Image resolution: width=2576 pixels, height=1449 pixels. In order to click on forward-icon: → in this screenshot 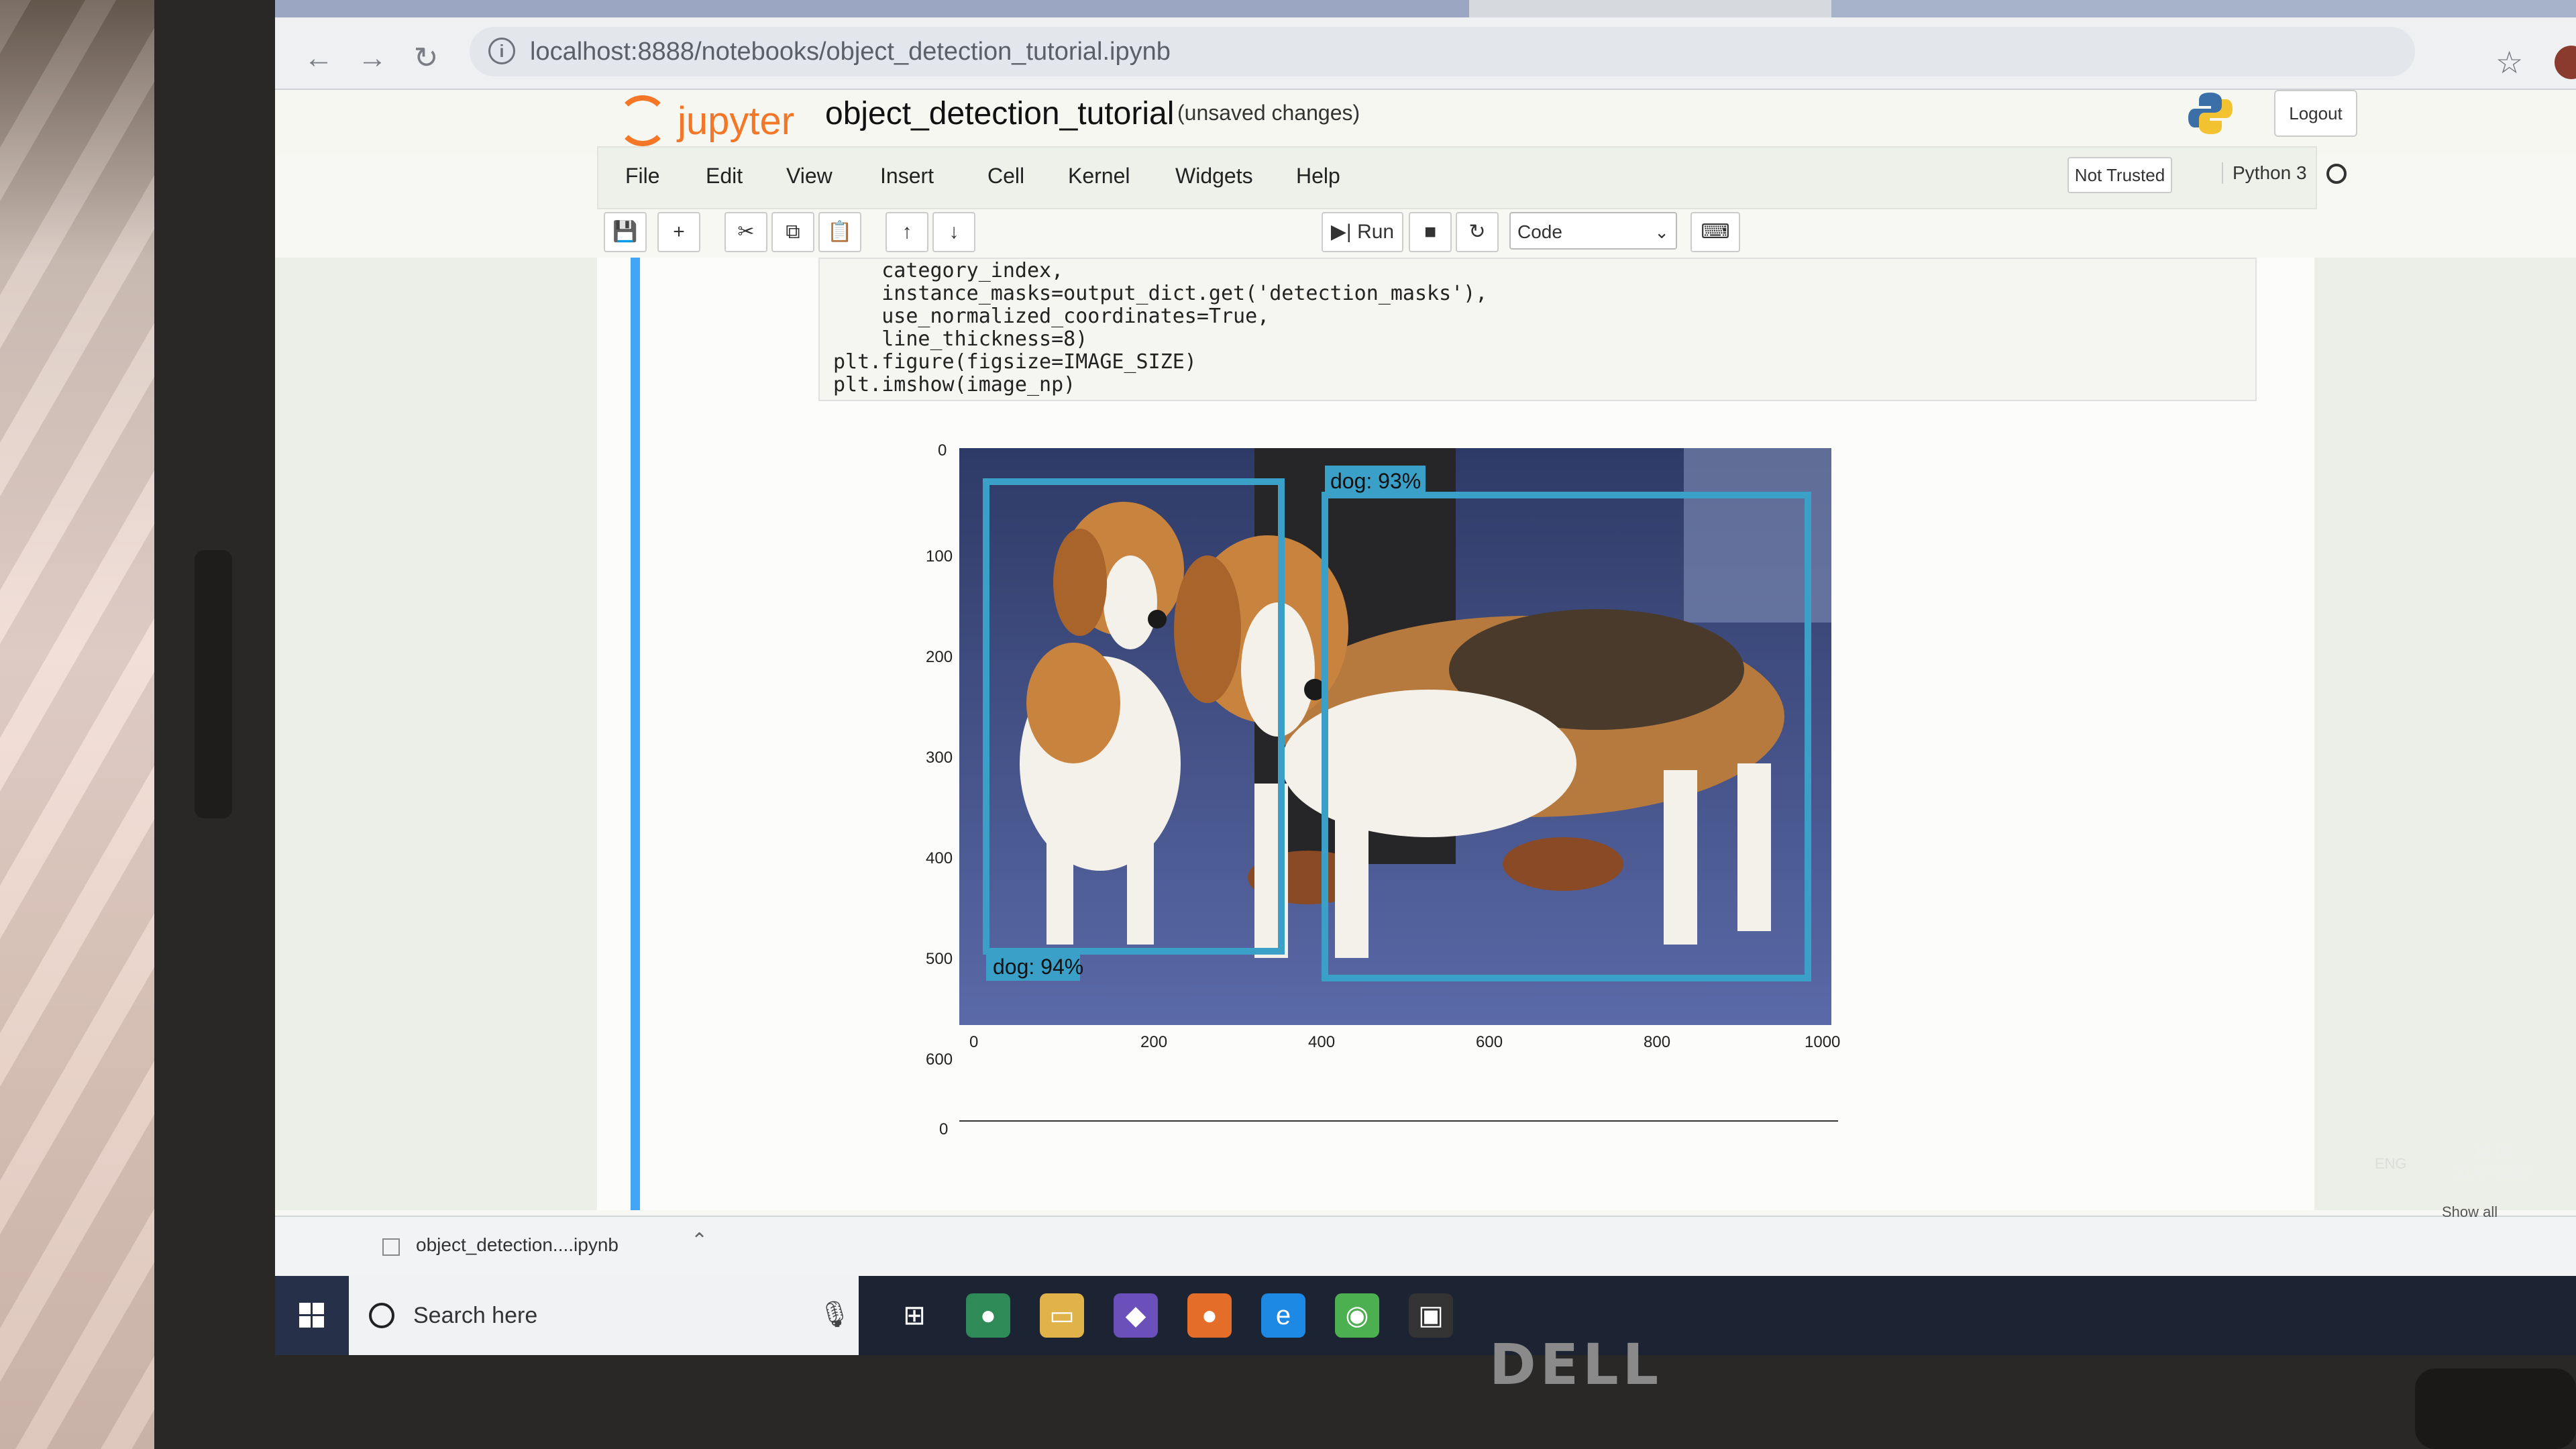, I will do `click(372, 58)`.